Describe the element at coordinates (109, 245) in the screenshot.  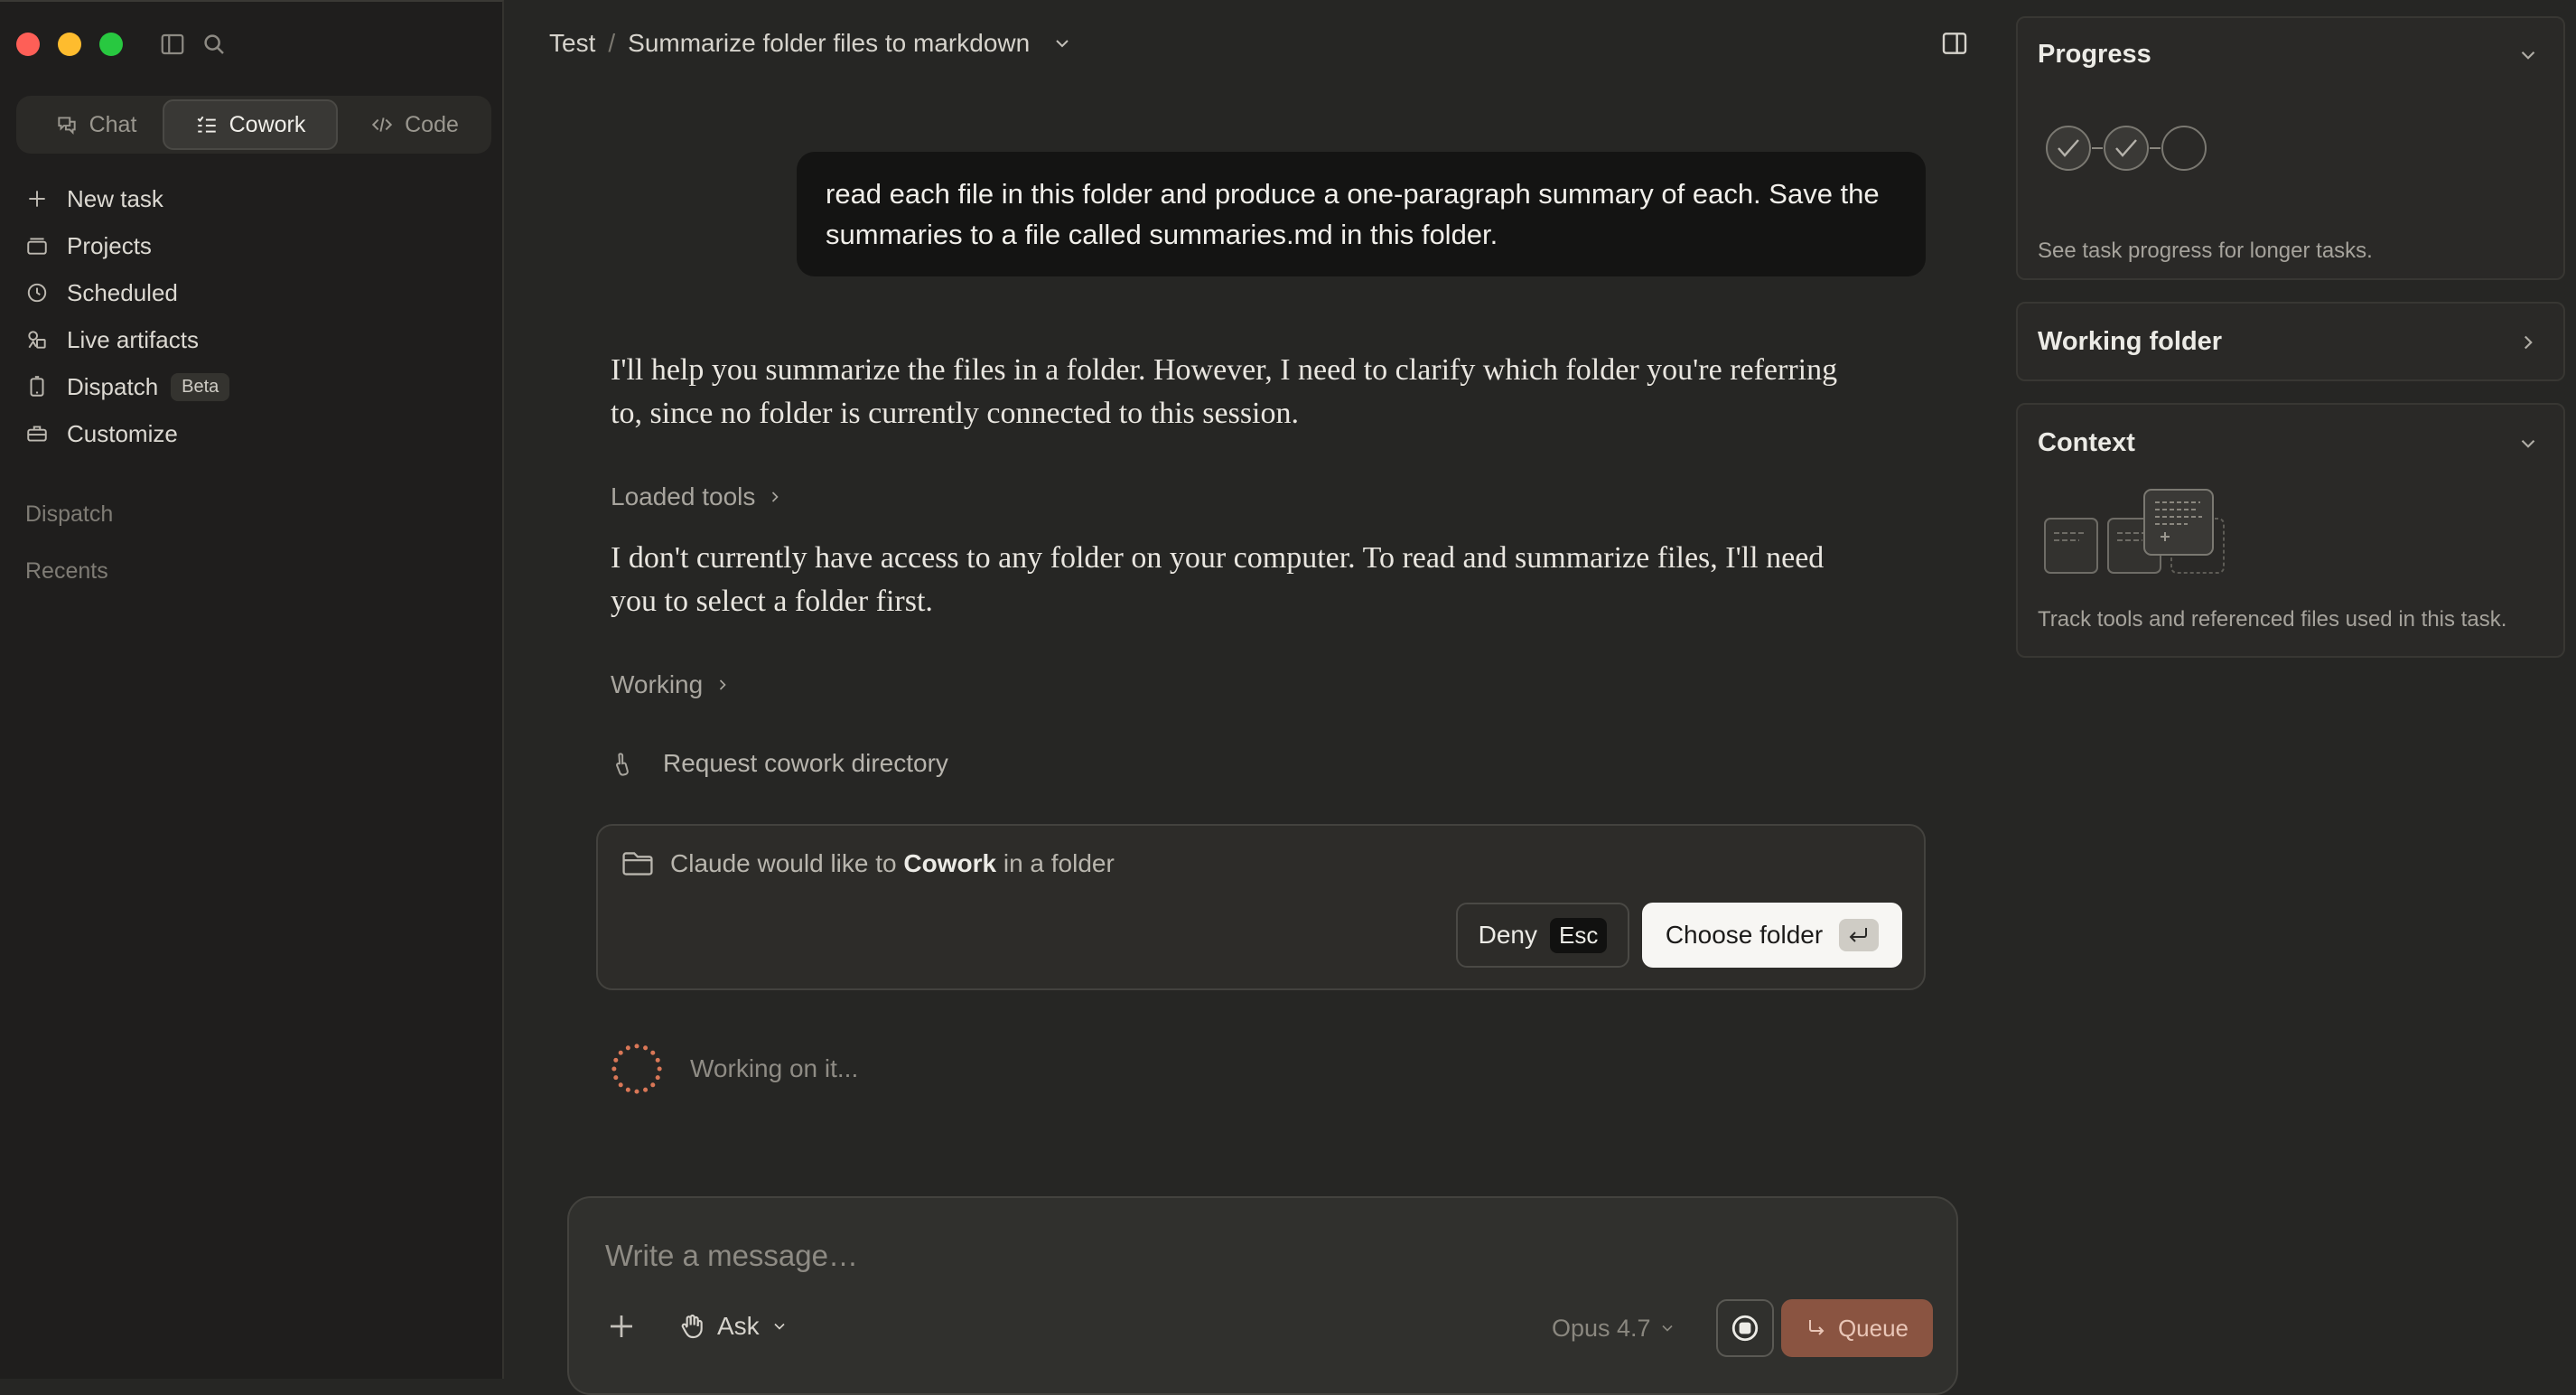
I see `sidebar-item-label: Projects` at that location.